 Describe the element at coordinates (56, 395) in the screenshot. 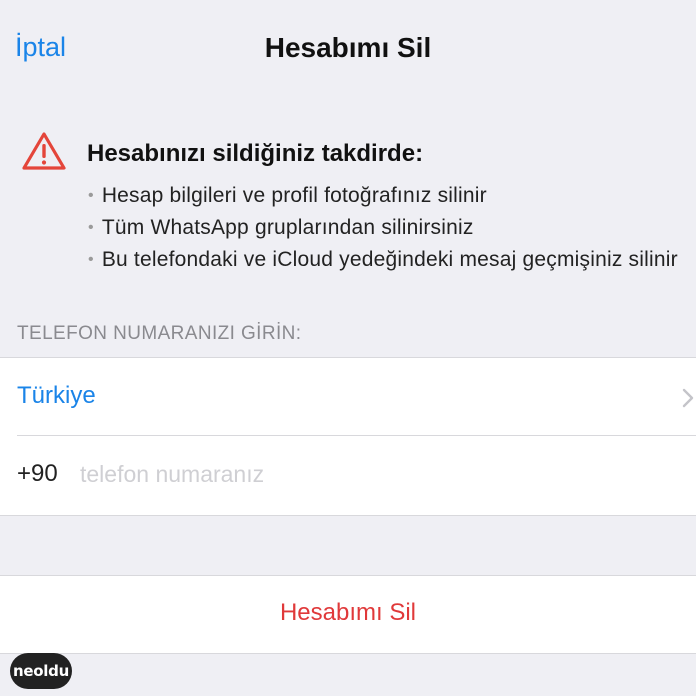

I see `country-name: Türkiye` at that location.